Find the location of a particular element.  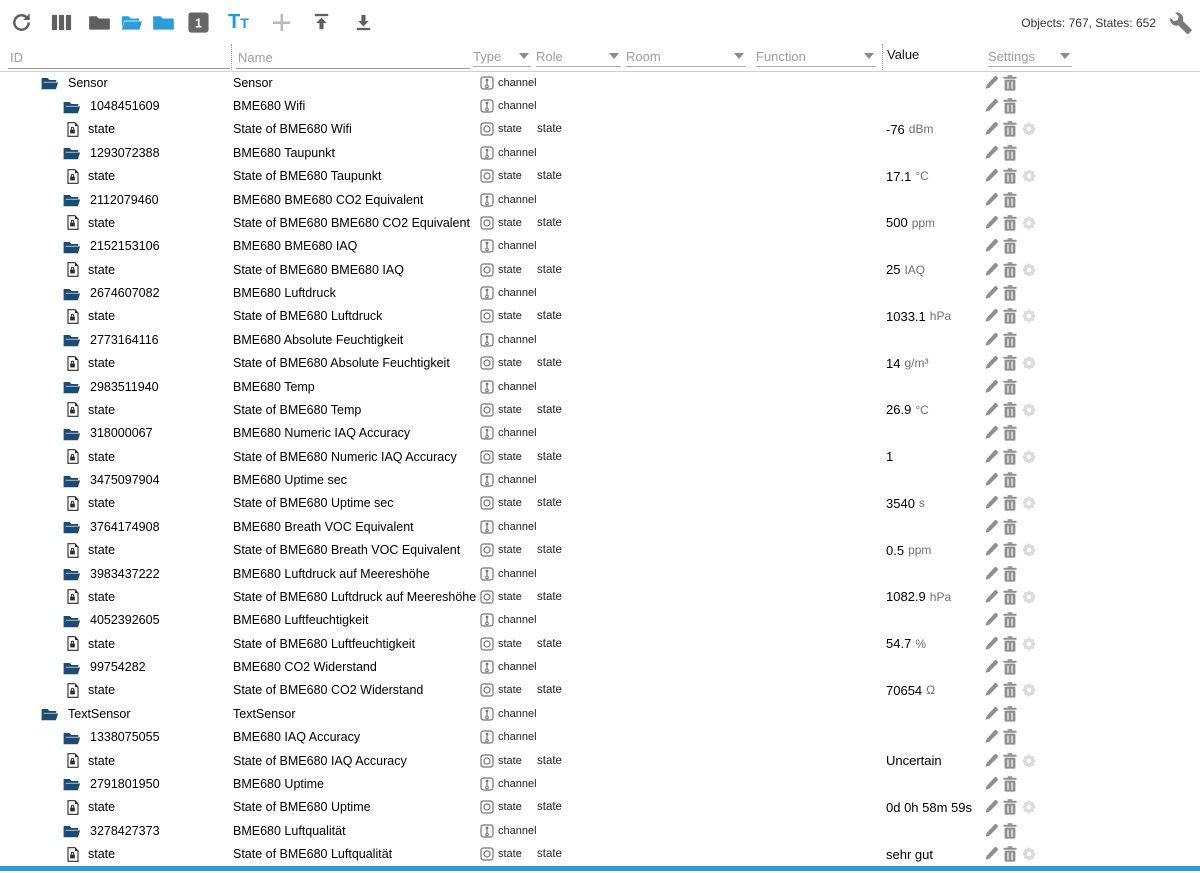

download-icon is located at coordinates (363, 22).